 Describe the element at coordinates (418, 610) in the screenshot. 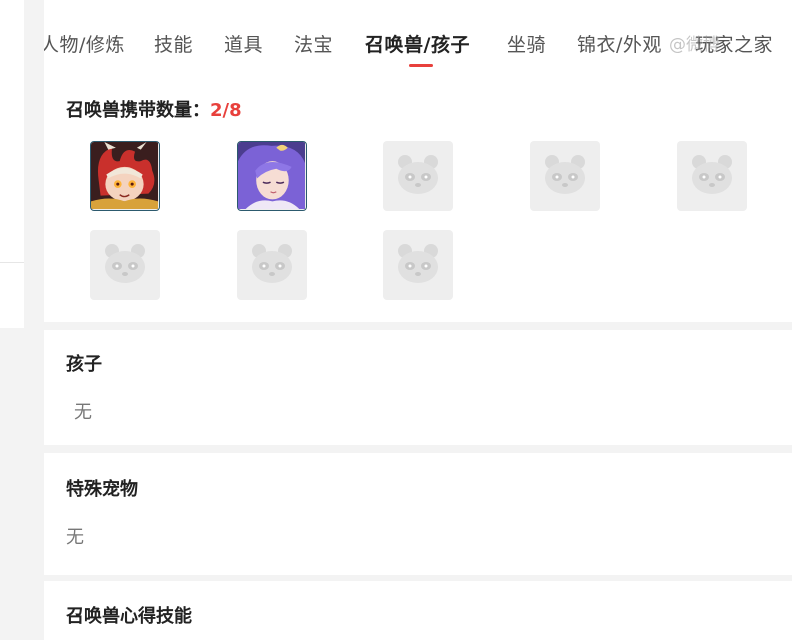

I see `summon-skills-section: 召唤兽心得技能` at that location.